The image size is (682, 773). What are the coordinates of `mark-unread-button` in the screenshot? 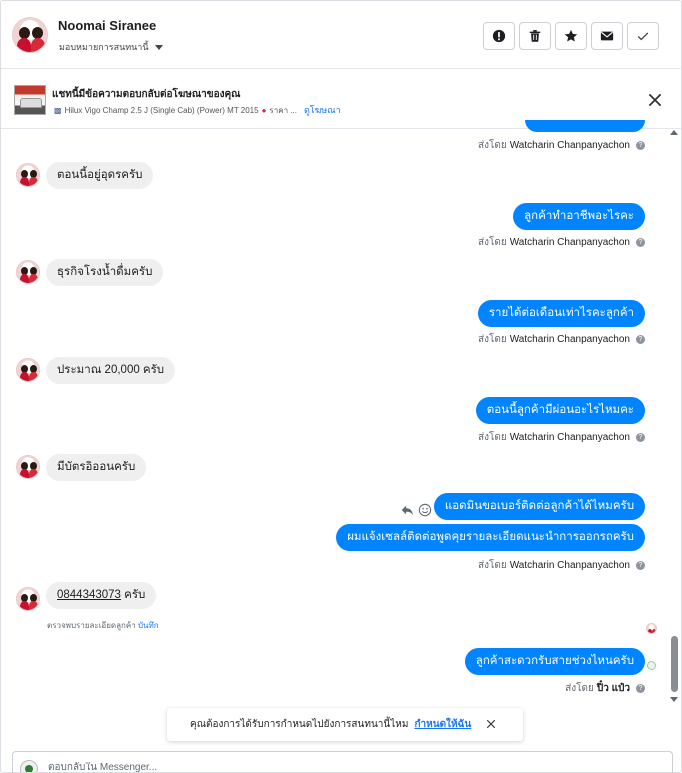 It's located at (607, 36).